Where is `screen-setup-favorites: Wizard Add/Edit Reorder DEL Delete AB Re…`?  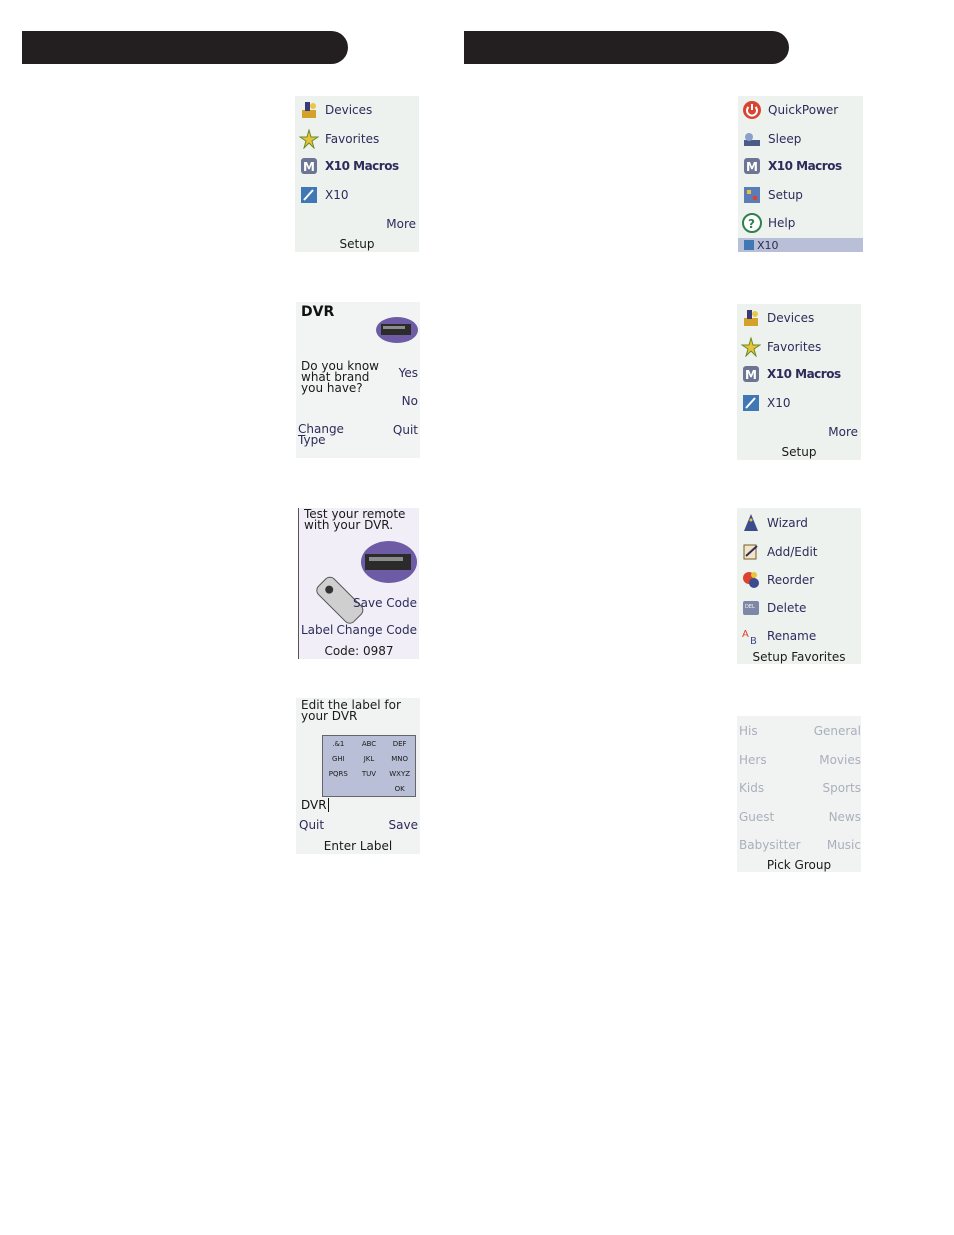
screen-setup-favorites: Wizard Add/Edit Reorder DEL Delete AB Re… is located at coordinates (799, 586).